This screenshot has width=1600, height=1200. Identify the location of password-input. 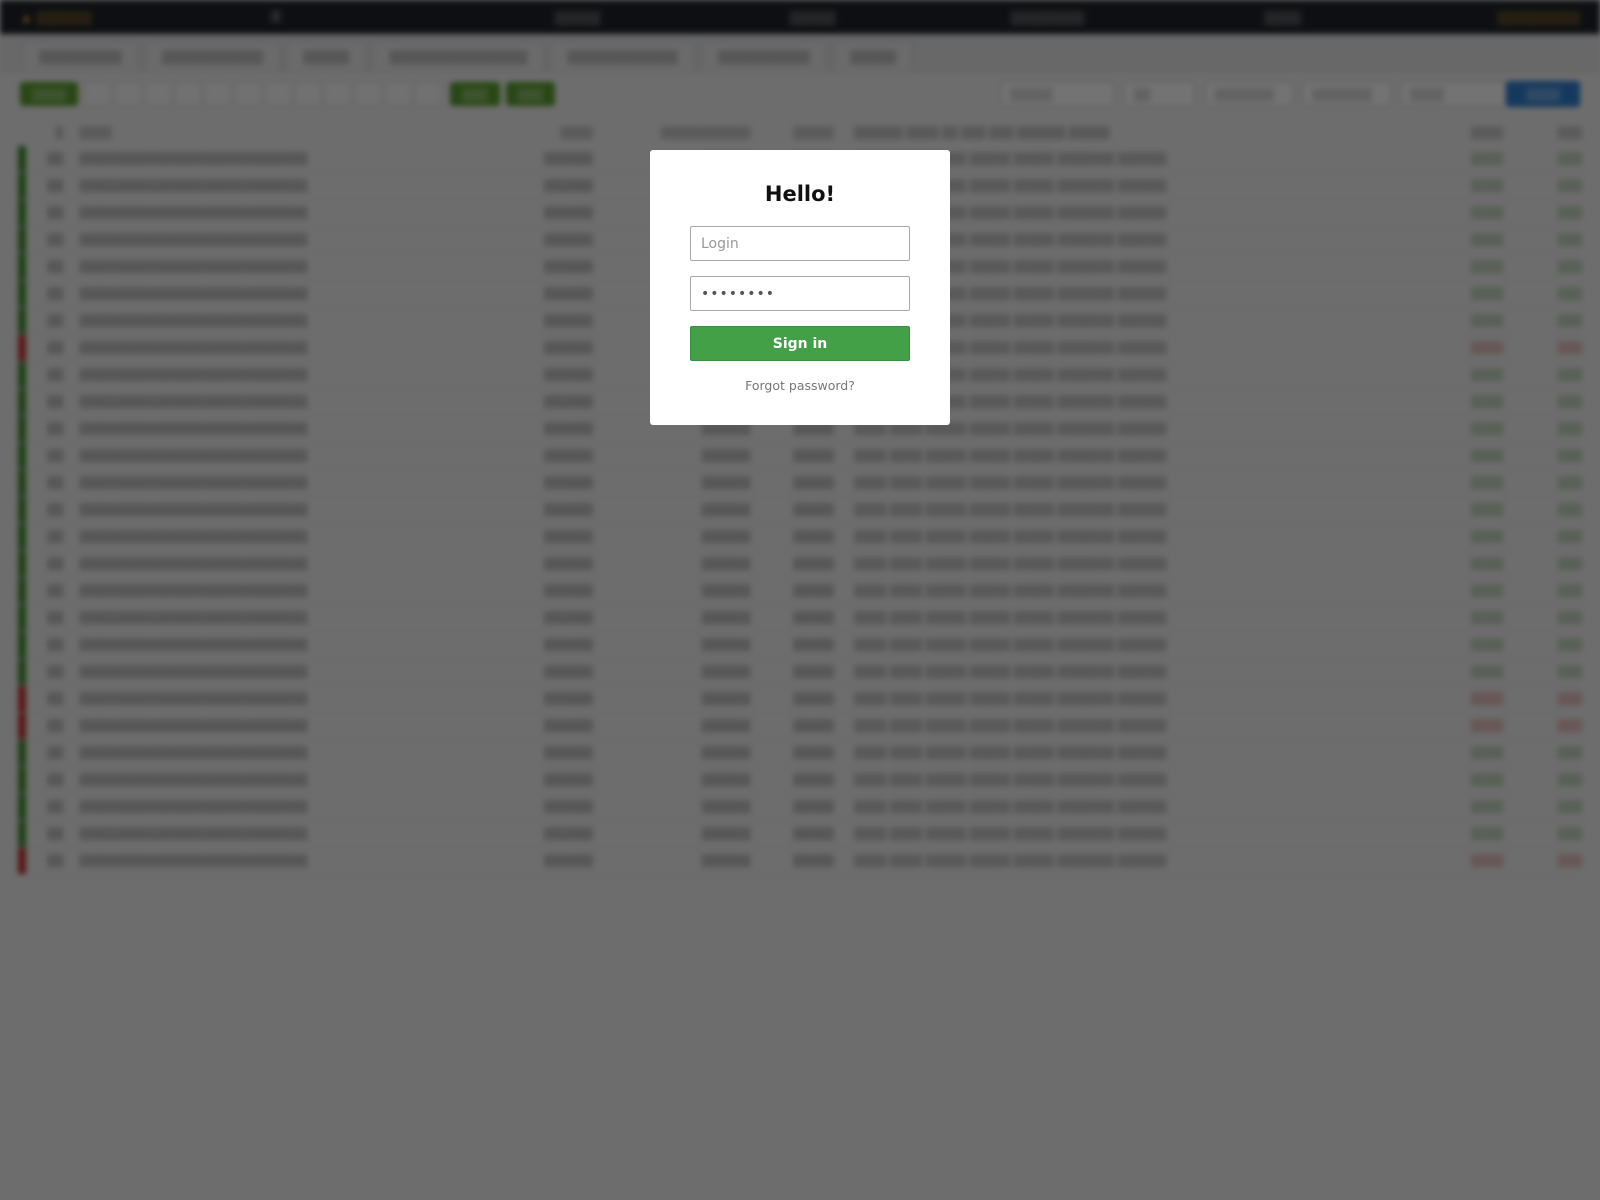
(800, 293).